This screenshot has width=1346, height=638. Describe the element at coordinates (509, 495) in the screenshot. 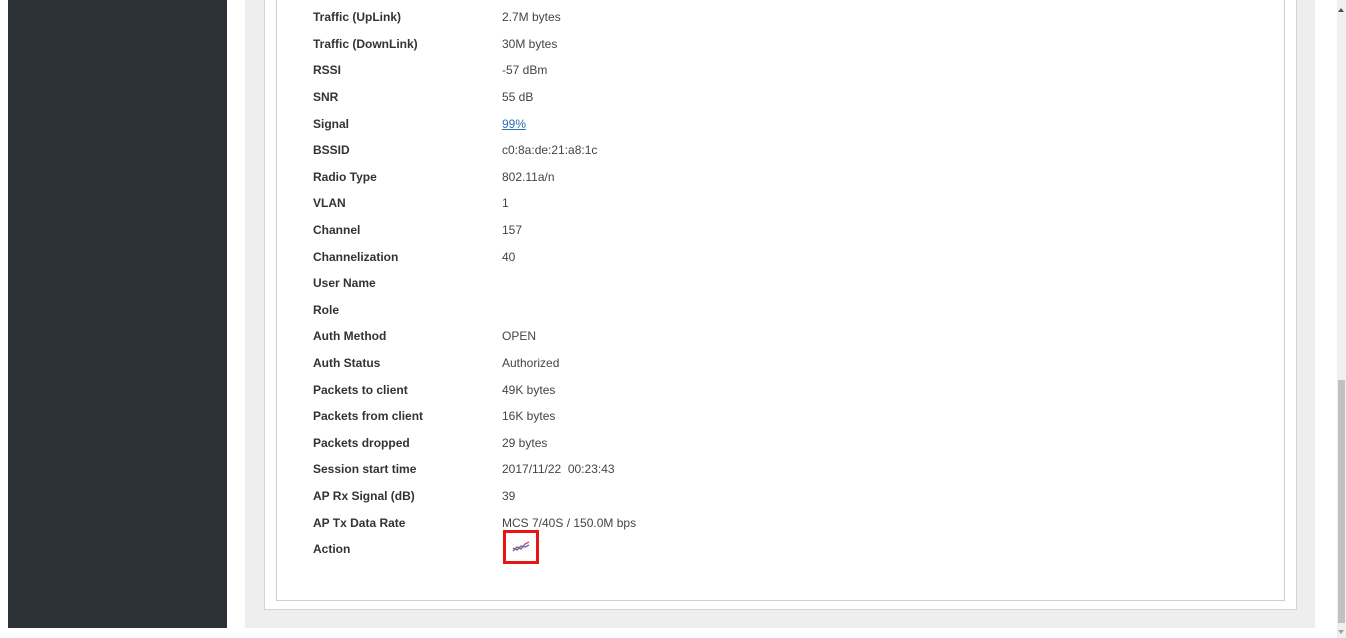

I see `detail-value: 39` at that location.